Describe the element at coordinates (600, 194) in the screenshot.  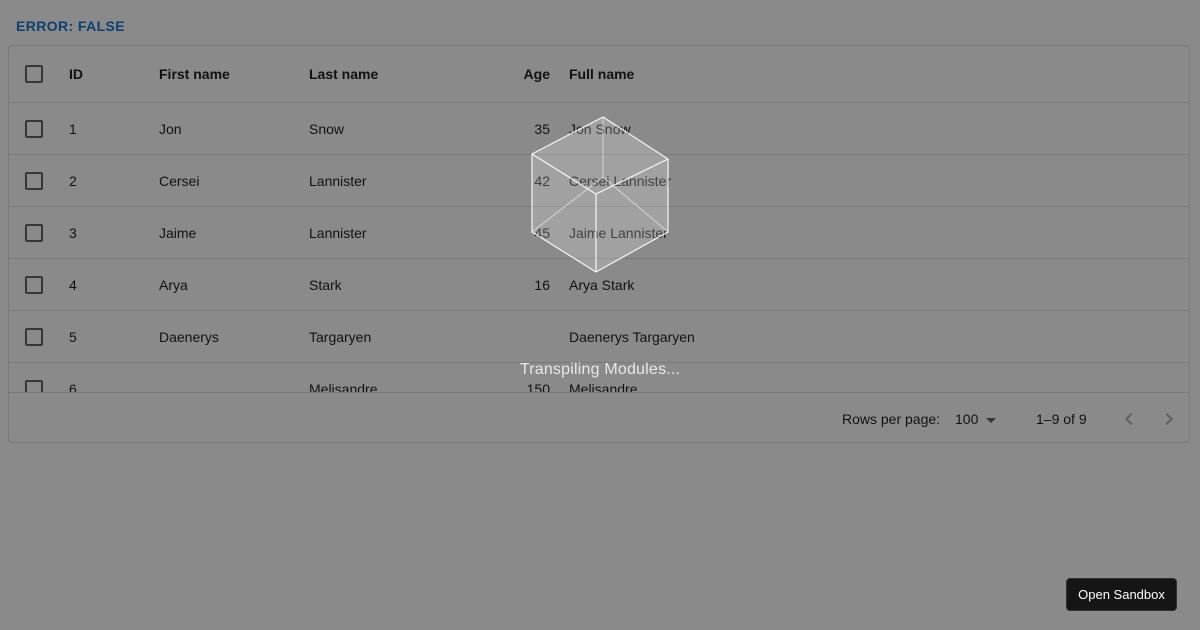
I see `codesandbox-cube-icon` at that location.